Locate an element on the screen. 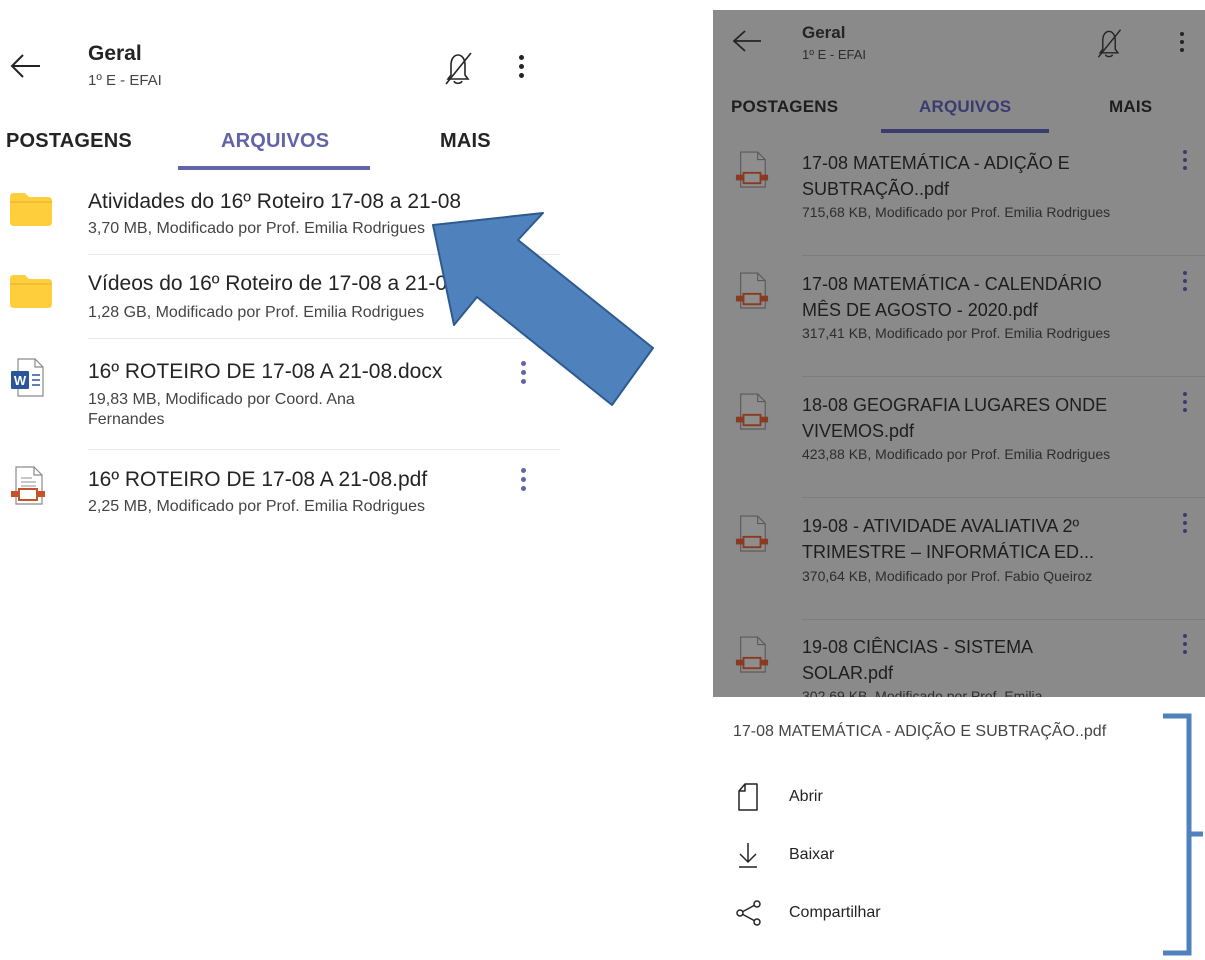 The width and height of the screenshot is (1205, 960). action-download: Baixar is located at coordinates (933, 855).